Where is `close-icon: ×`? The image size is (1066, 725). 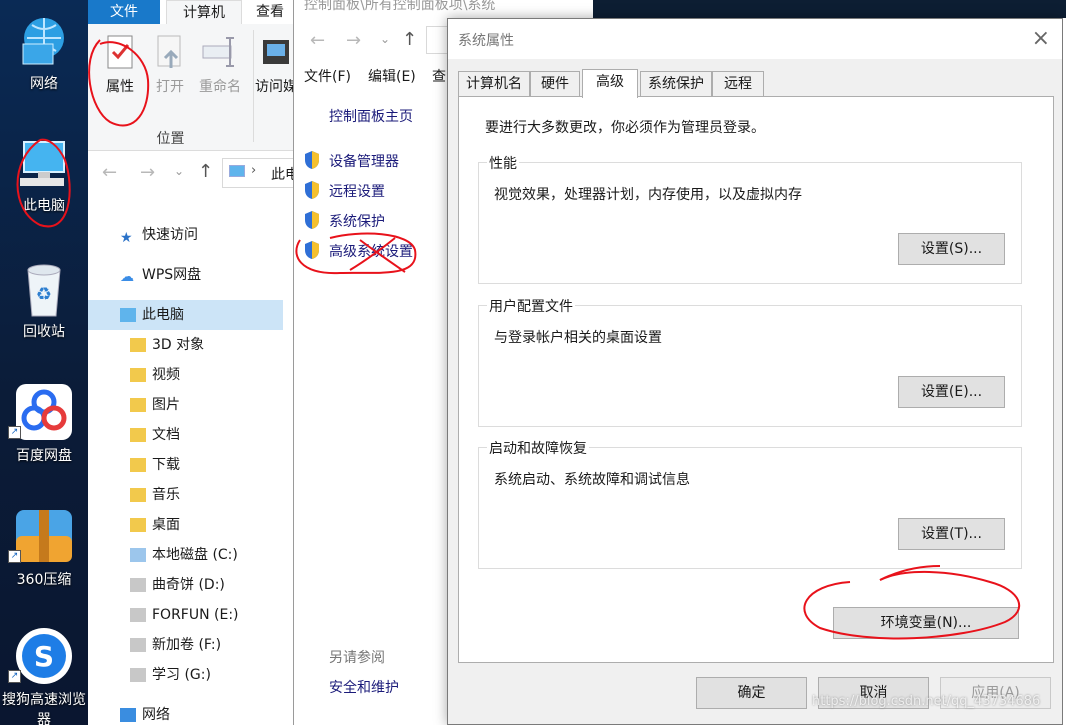
close-icon: × is located at coordinates (1041, 39).